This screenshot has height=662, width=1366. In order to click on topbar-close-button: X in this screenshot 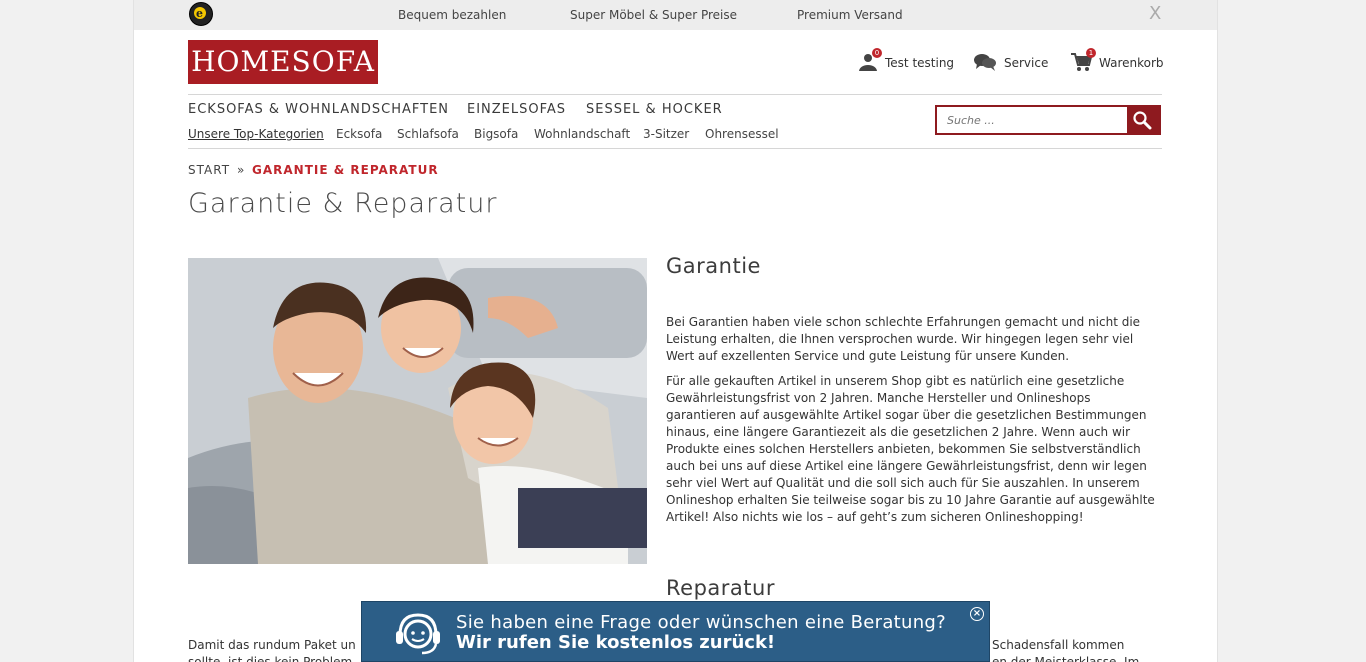, I will do `click(1155, 13)`.